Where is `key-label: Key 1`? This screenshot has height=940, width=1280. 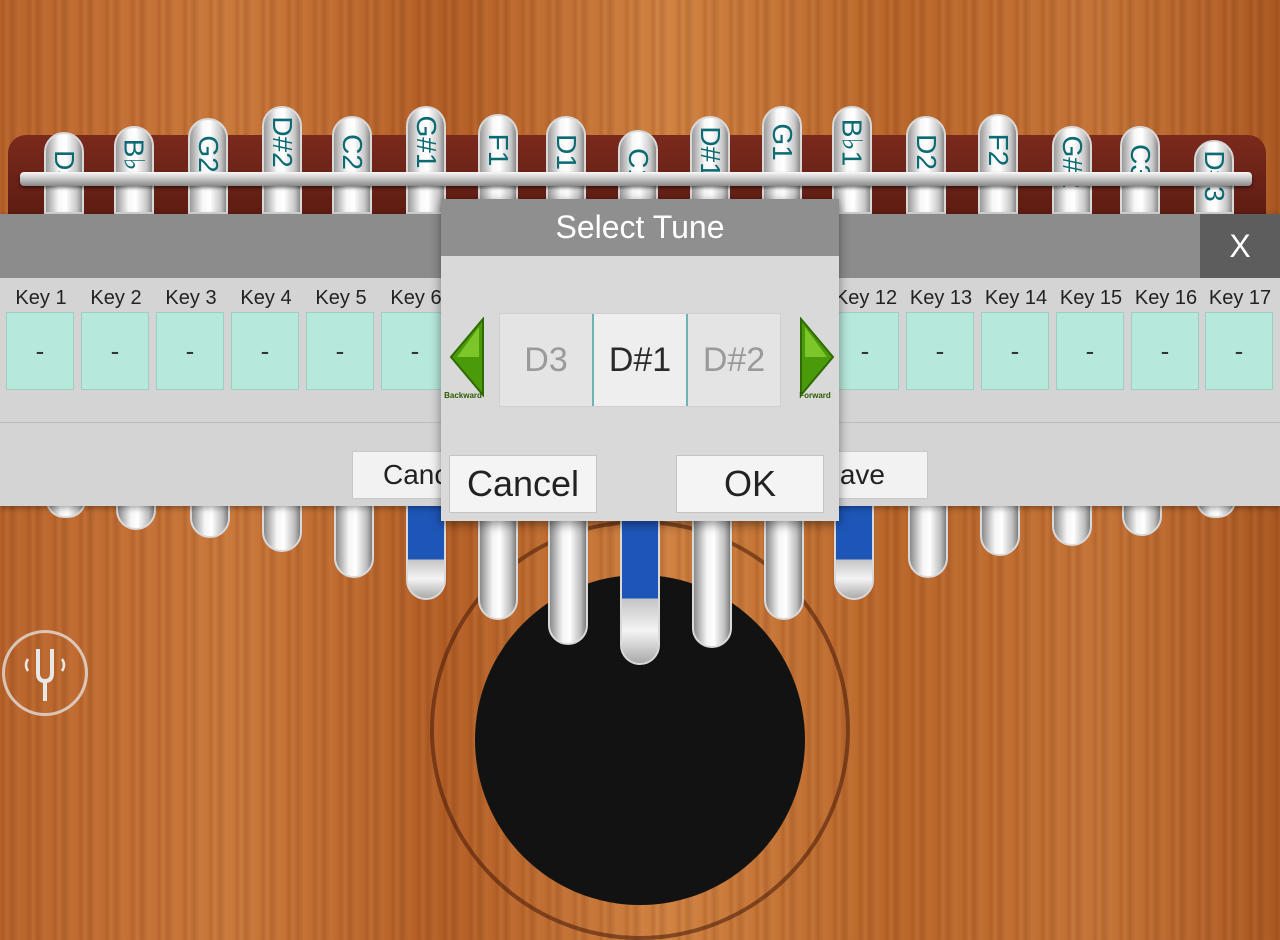 key-label: Key 1 is located at coordinates (41, 298).